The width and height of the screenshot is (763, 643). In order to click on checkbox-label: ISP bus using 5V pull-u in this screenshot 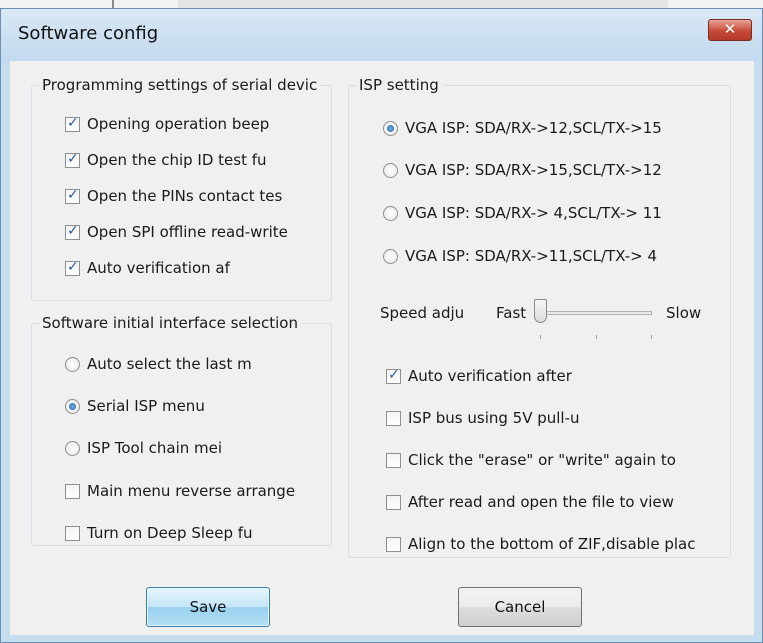, I will do `click(494, 418)`.